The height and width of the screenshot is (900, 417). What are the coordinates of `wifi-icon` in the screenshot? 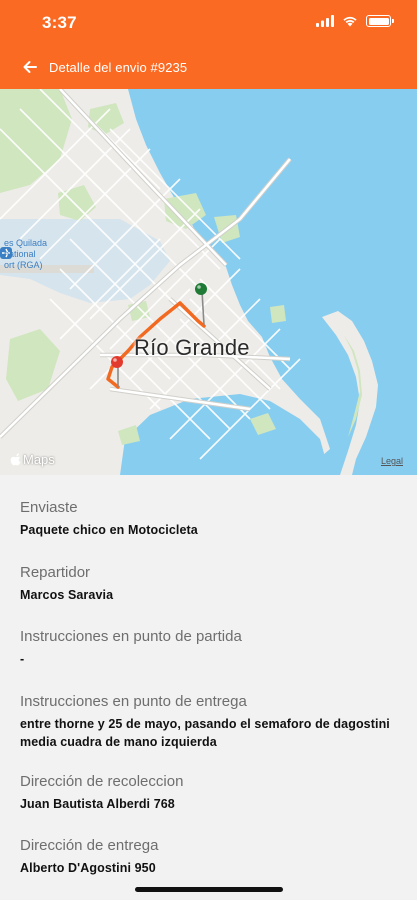 It's located at (350, 21).